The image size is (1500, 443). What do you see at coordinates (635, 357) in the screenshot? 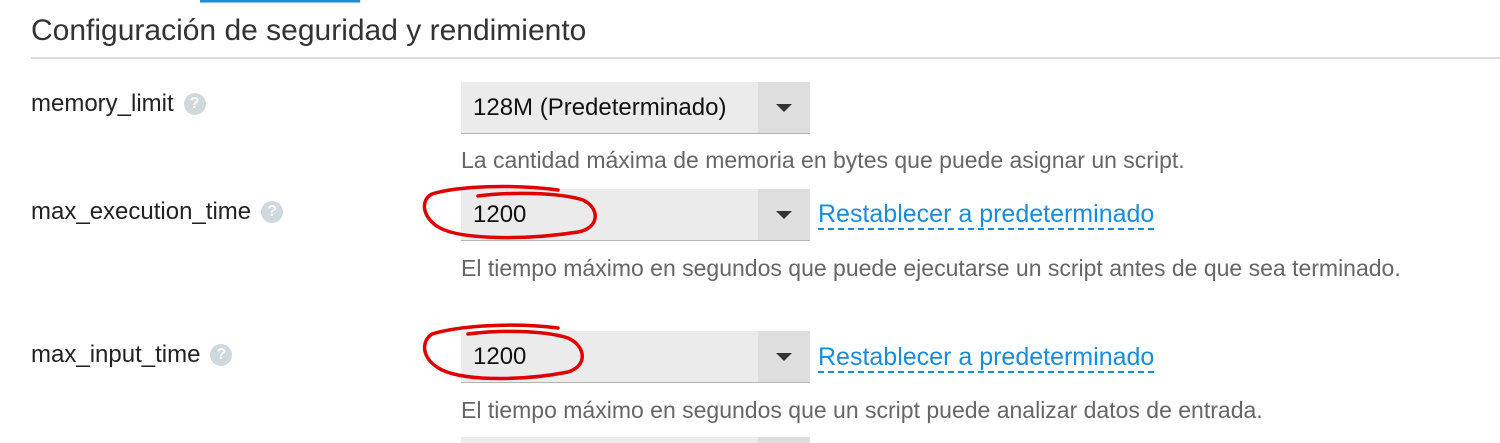
I see `max-input-time-select: 1200` at bounding box center [635, 357].